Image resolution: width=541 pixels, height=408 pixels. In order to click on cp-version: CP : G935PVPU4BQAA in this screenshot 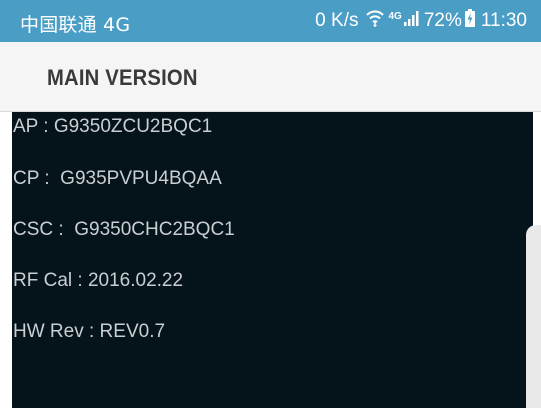, I will do `click(117, 178)`.